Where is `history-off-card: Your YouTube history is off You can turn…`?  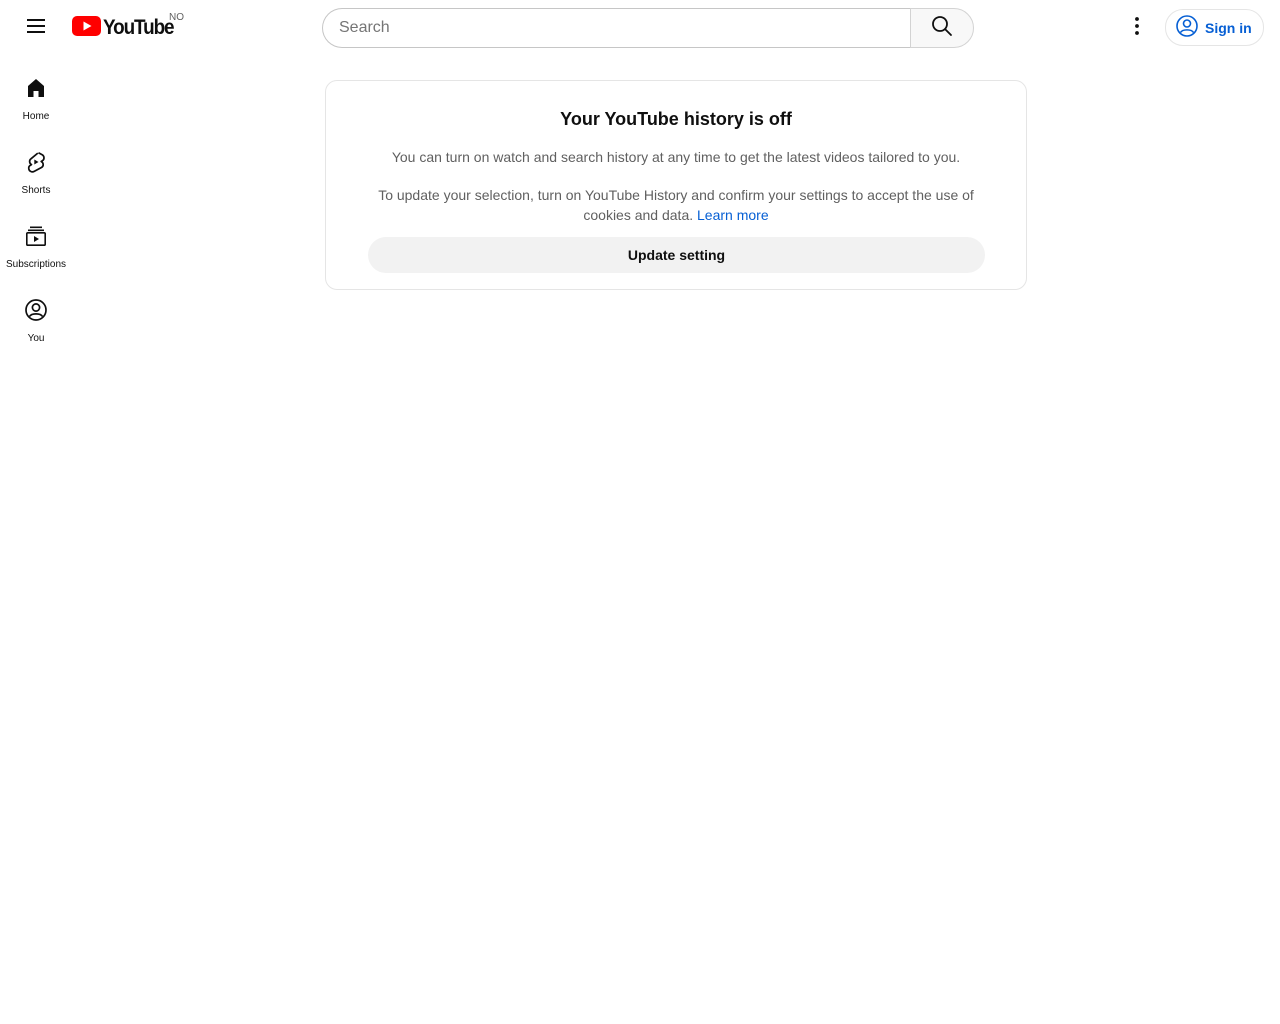 history-off-card: Your YouTube history is off You can turn… is located at coordinates (676, 185).